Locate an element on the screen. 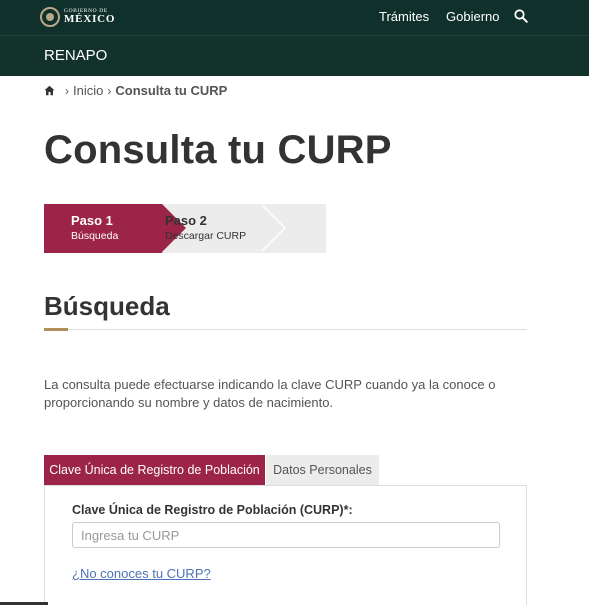 This screenshot has width=589, height=605. tab-datos-personales: Datos Personales is located at coordinates (322, 470).